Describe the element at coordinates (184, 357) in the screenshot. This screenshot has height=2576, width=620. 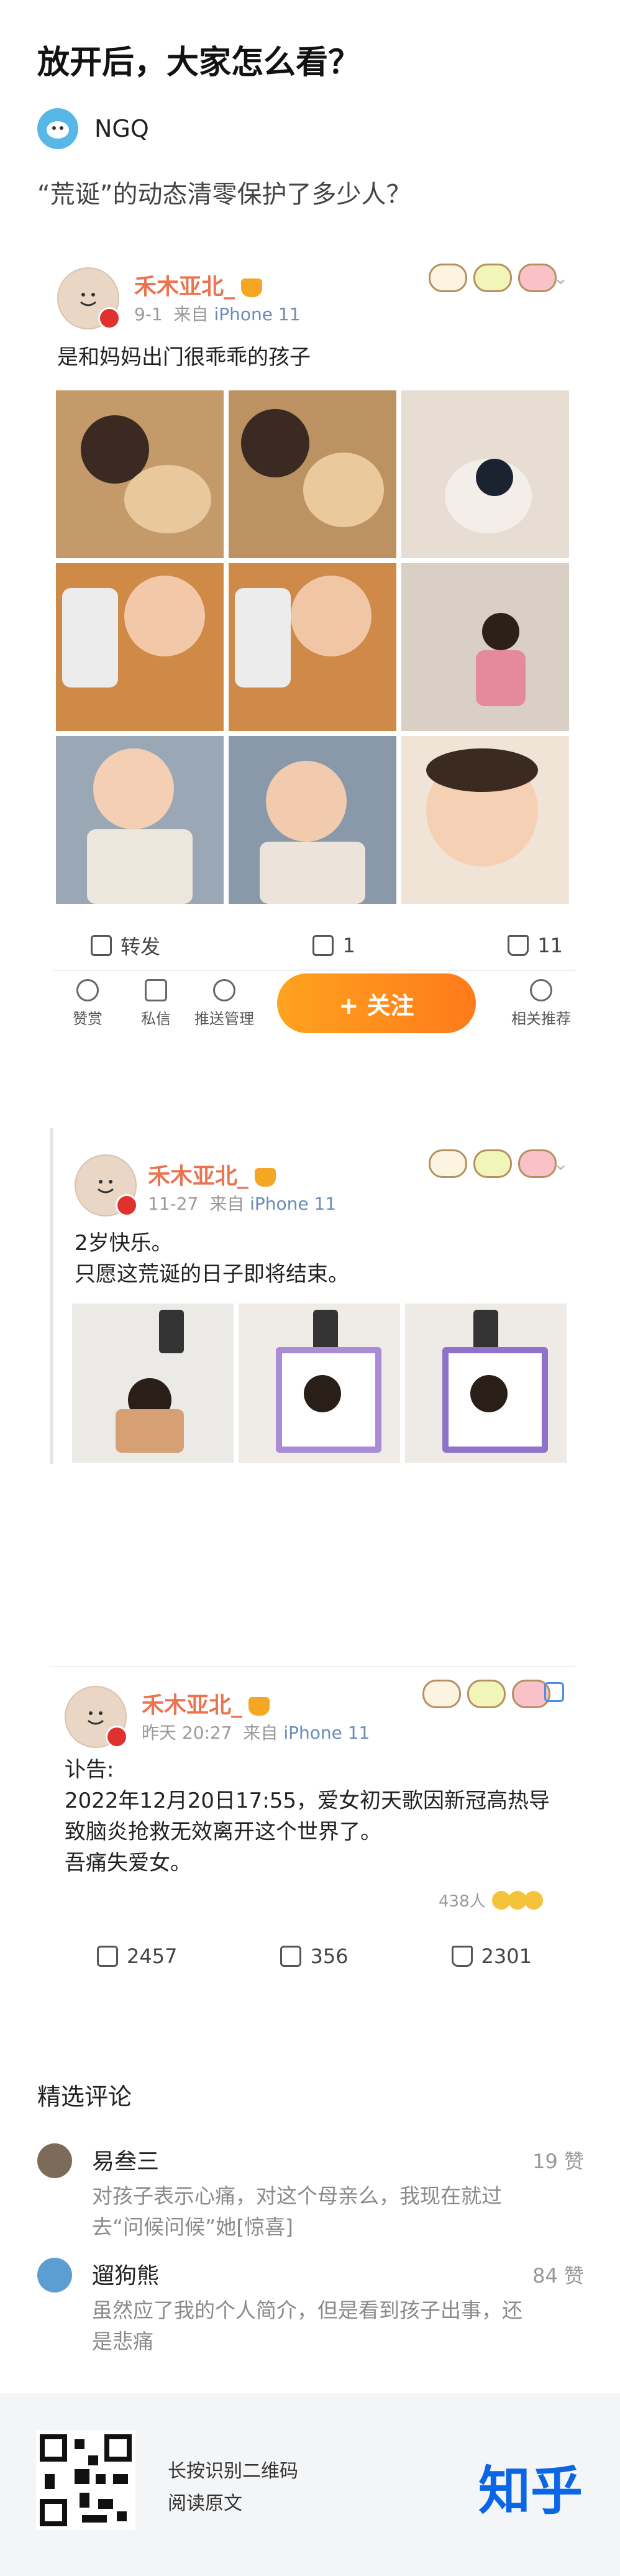
I see `post-text: 是和妈妈出门很乖乖的孩子` at that location.